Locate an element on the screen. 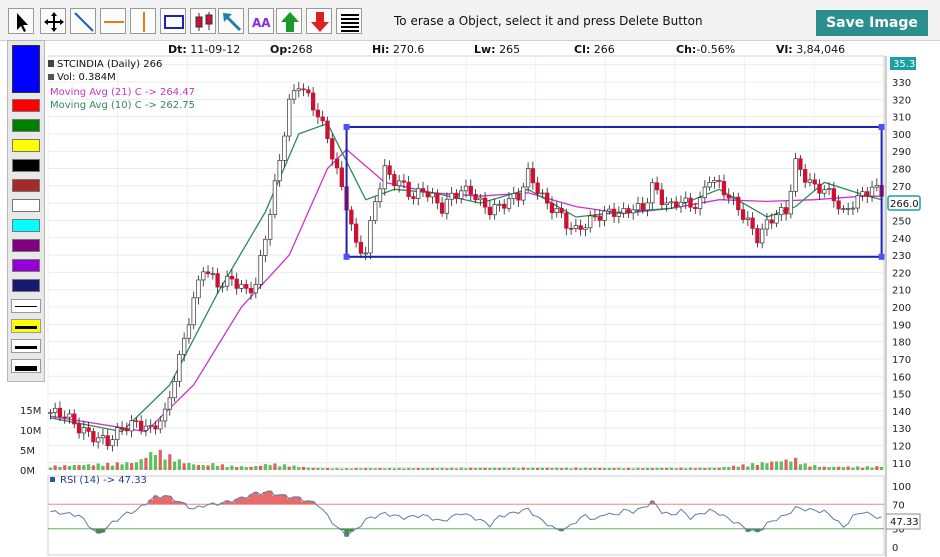  rsi-legend: RSI (14) -> 47.33 is located at coordinates (103, 480).